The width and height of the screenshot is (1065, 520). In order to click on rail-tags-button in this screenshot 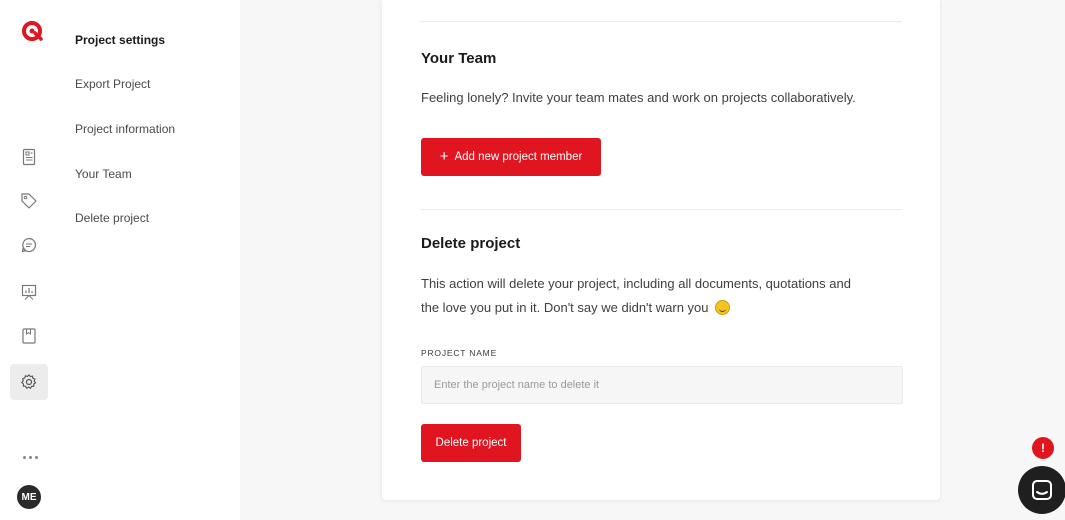, I will do `click(29, 201)`.